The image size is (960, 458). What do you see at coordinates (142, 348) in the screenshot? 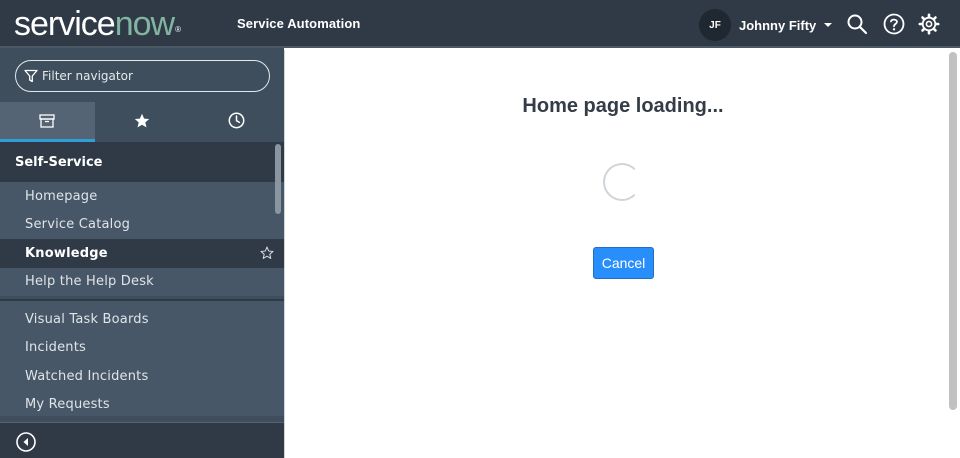
I see `nav-item-incidents: Incidents` at bounding box center [142, 348].